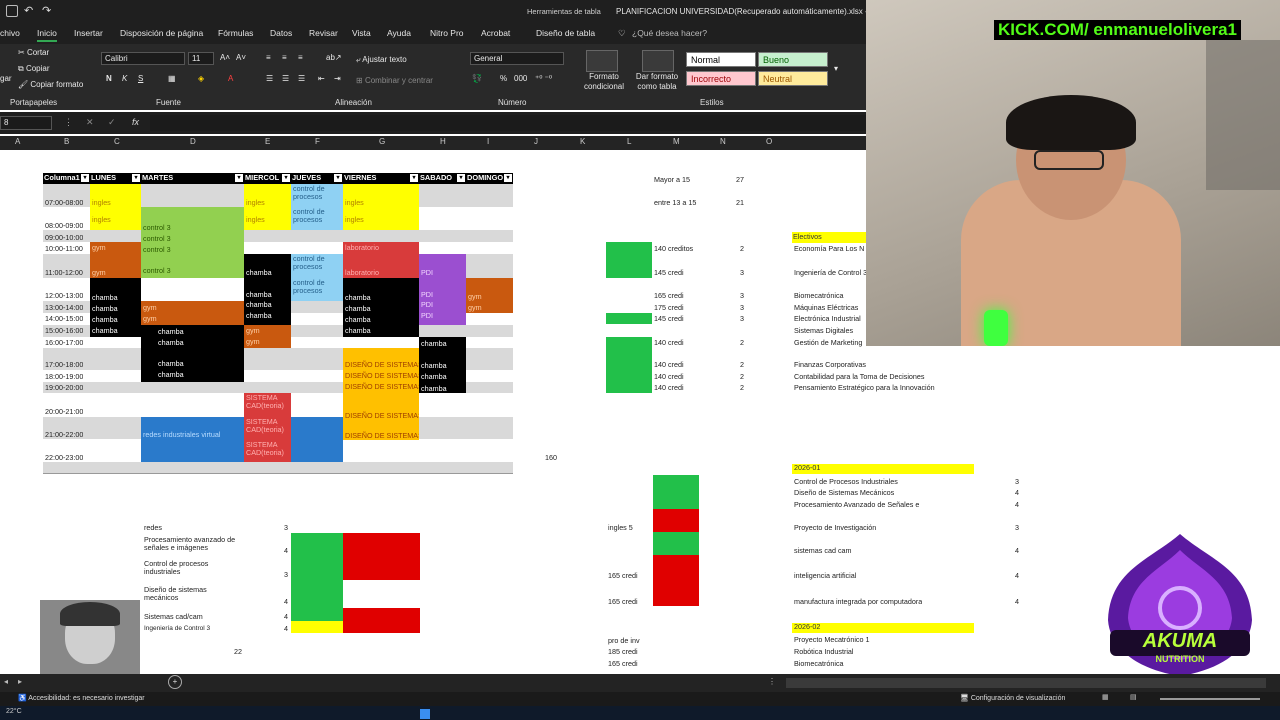 The height and width of the screenshot is (720, 1280). Describe the element at coordinates (281, 33) in the screenshot. I see `tab-datos: Datos` at that location.